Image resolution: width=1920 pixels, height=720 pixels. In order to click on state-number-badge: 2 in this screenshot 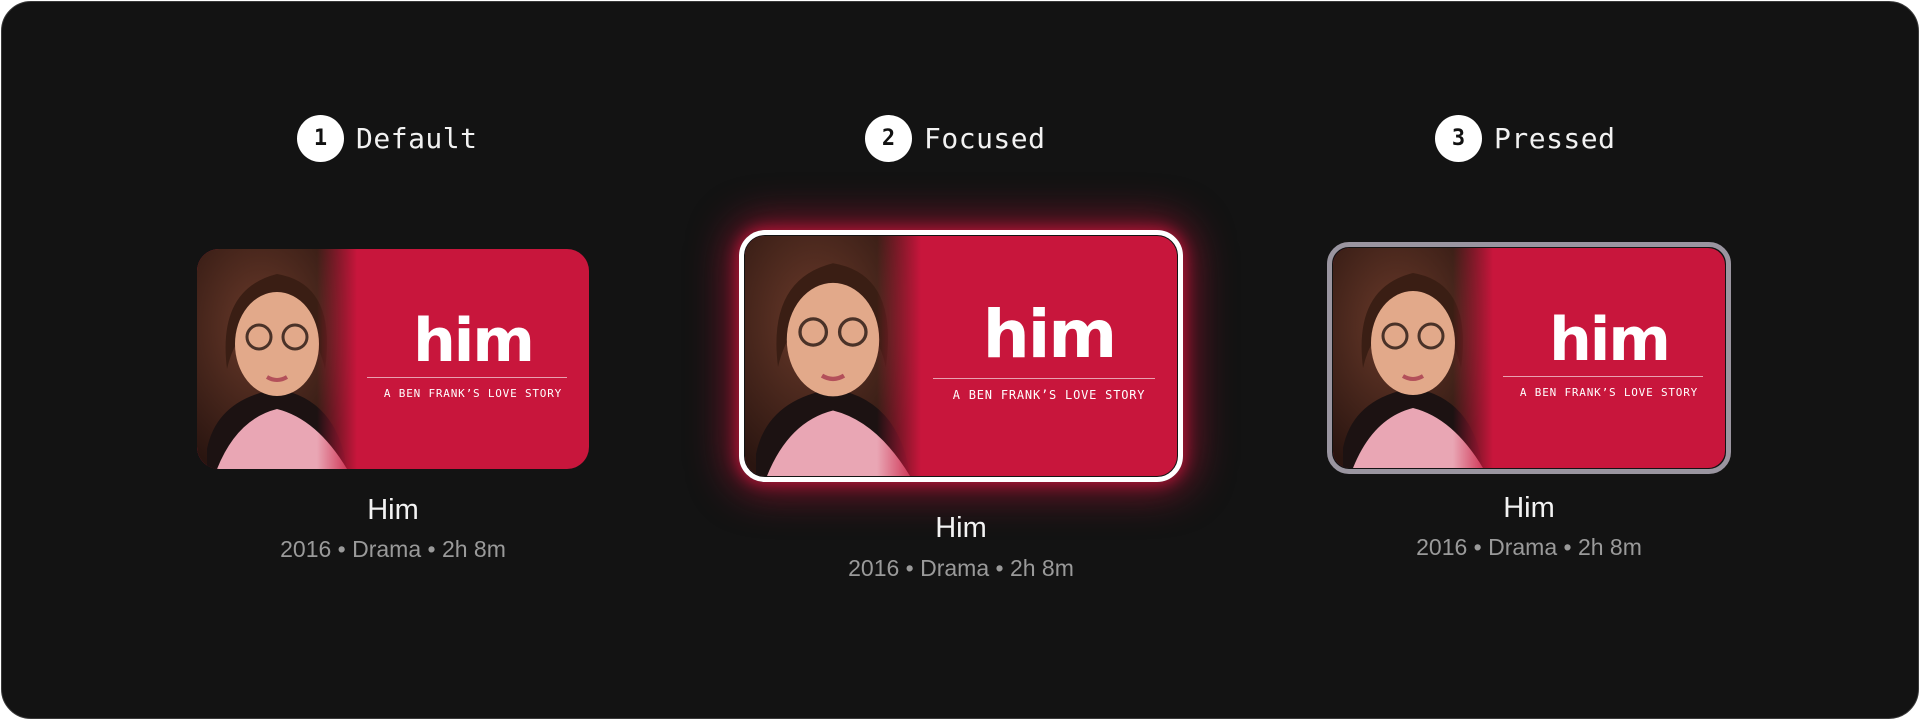, I will do `click(888, 138)`.